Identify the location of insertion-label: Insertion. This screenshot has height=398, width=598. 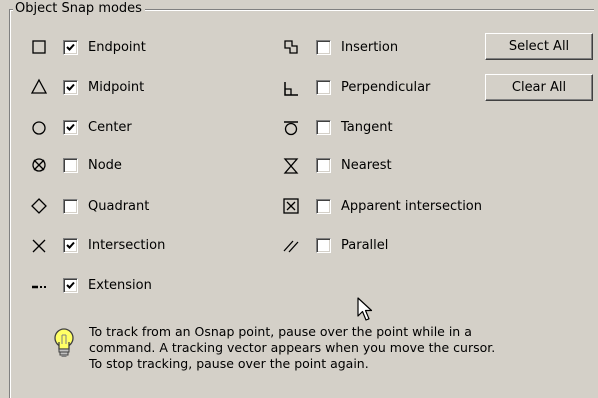
(370, 47).